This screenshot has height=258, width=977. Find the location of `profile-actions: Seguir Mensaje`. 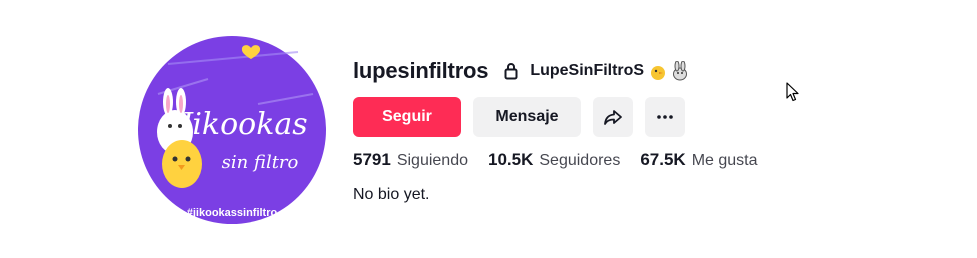

profile-actions: Seguir Mensaje is located at coordinates (565, 117).